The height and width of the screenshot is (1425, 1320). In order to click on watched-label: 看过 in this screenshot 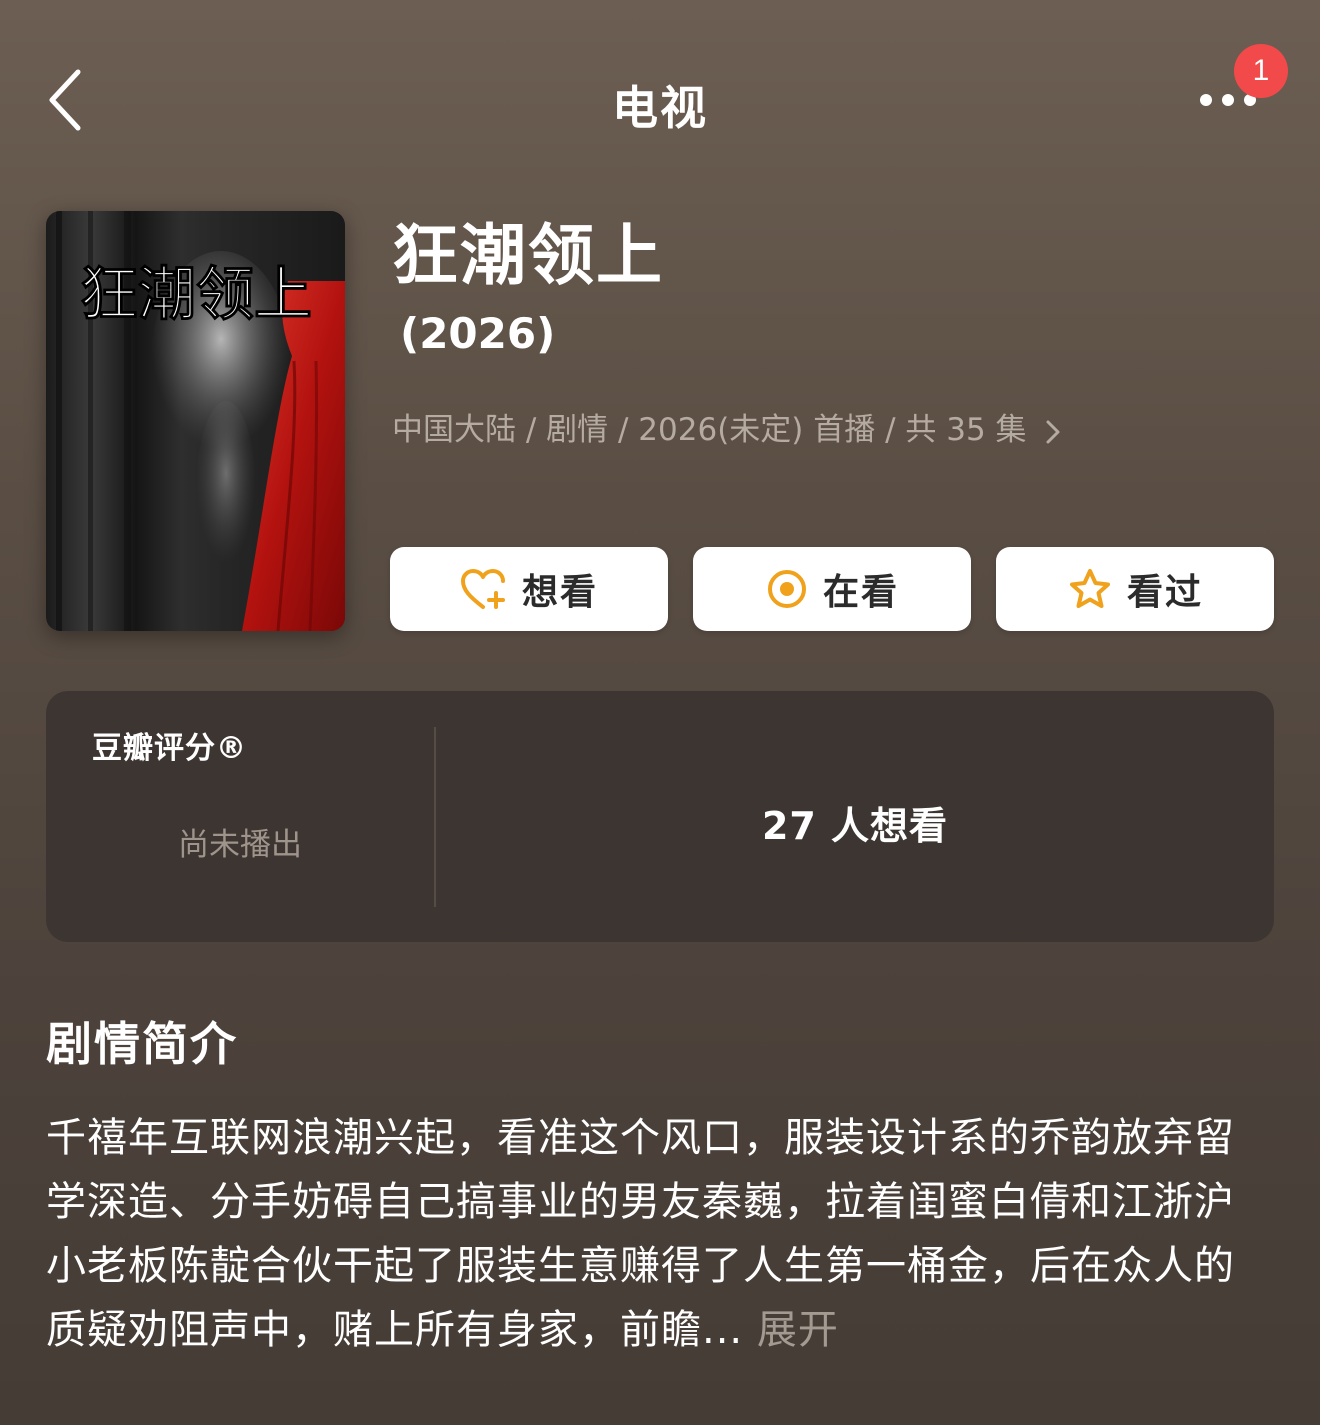, I will do `click(1164, 592)`.